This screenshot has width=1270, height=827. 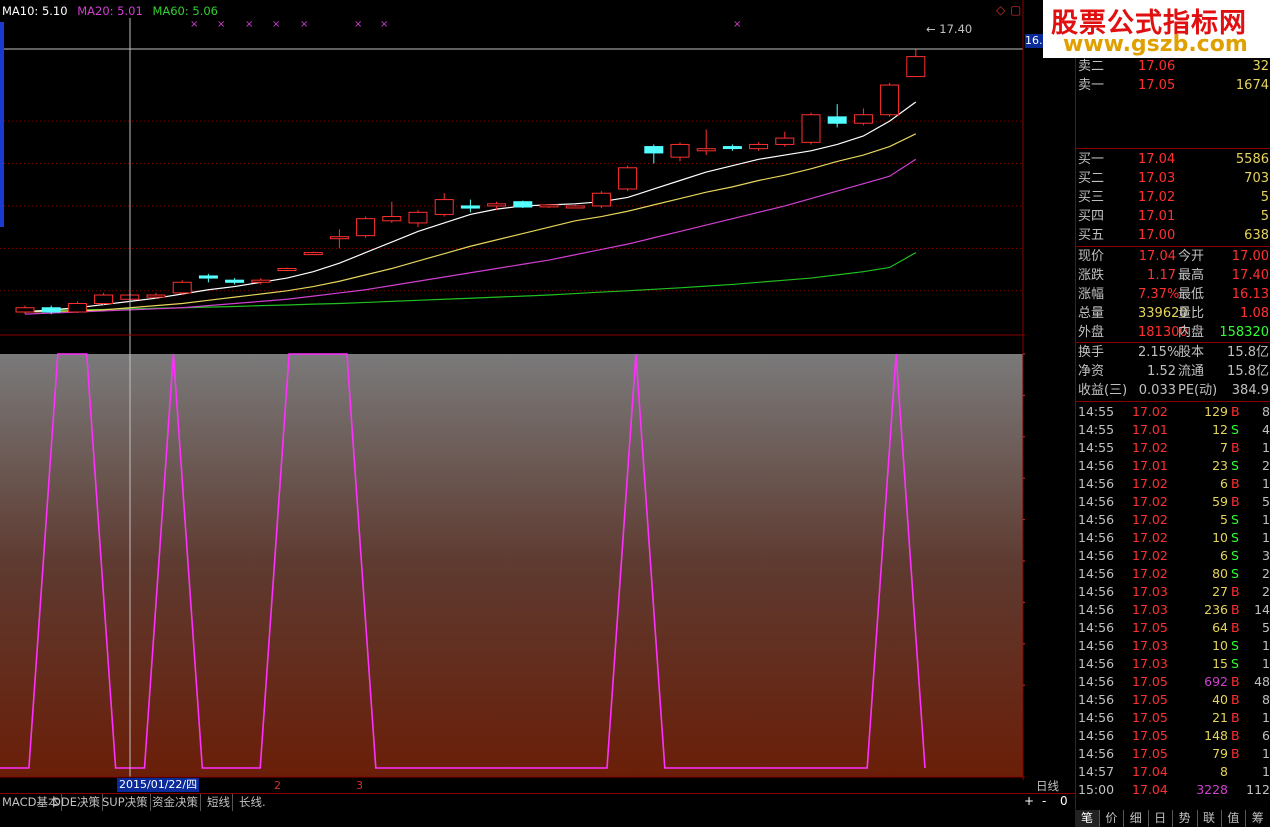 I want to click on stat-row: 总量 339620 量比 1.08, so click(x=1173, y=313).